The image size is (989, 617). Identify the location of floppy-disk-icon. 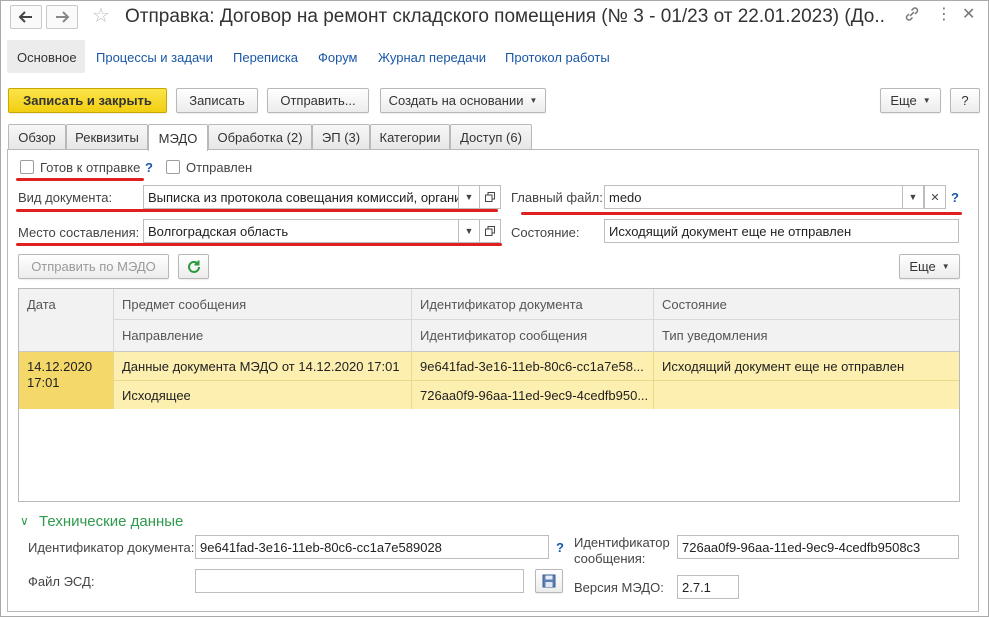
(549, 581).